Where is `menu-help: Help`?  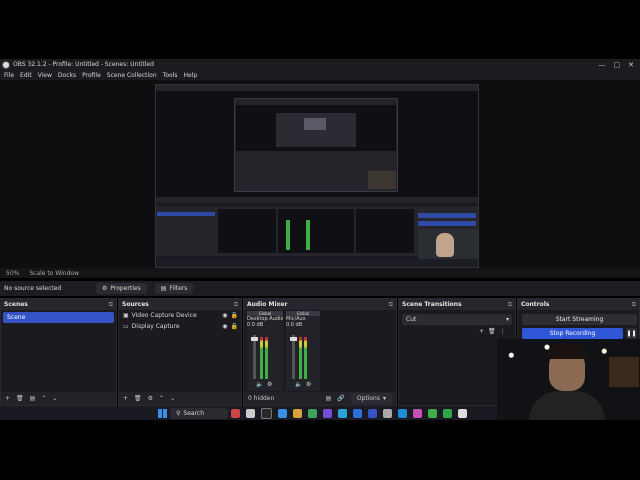
menu-help: Help is located at coordinates (190, 75).